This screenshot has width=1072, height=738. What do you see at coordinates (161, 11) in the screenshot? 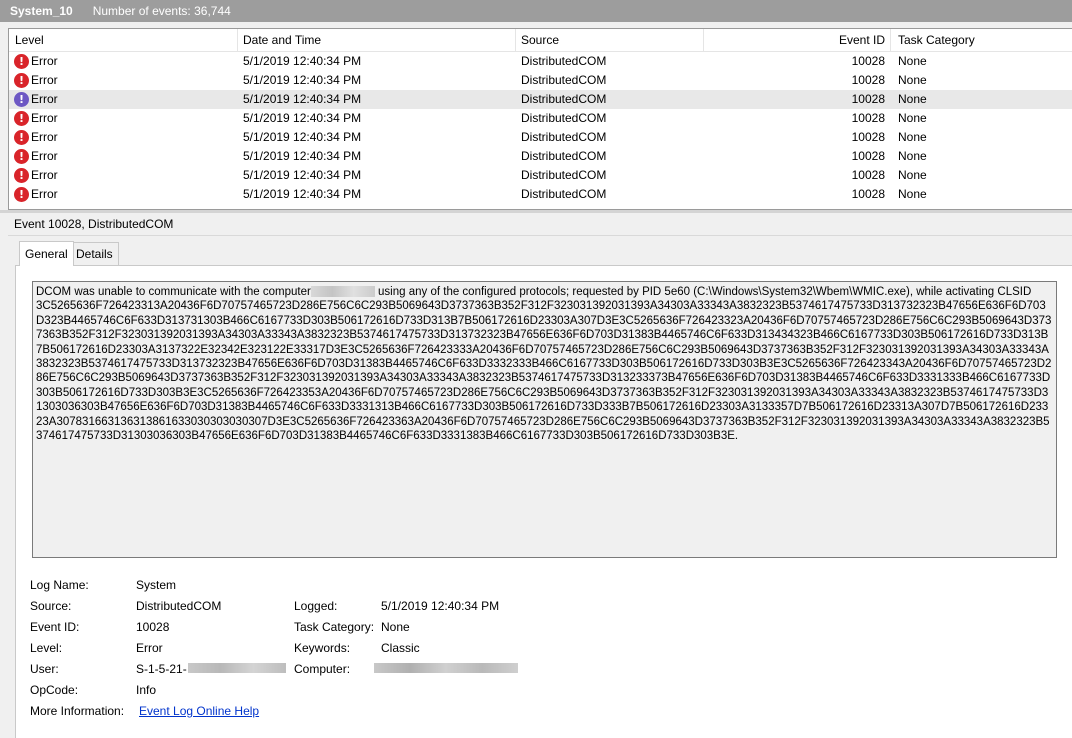
I see `event-count: Number of events: 36,744` at bounding box center [161, 11].